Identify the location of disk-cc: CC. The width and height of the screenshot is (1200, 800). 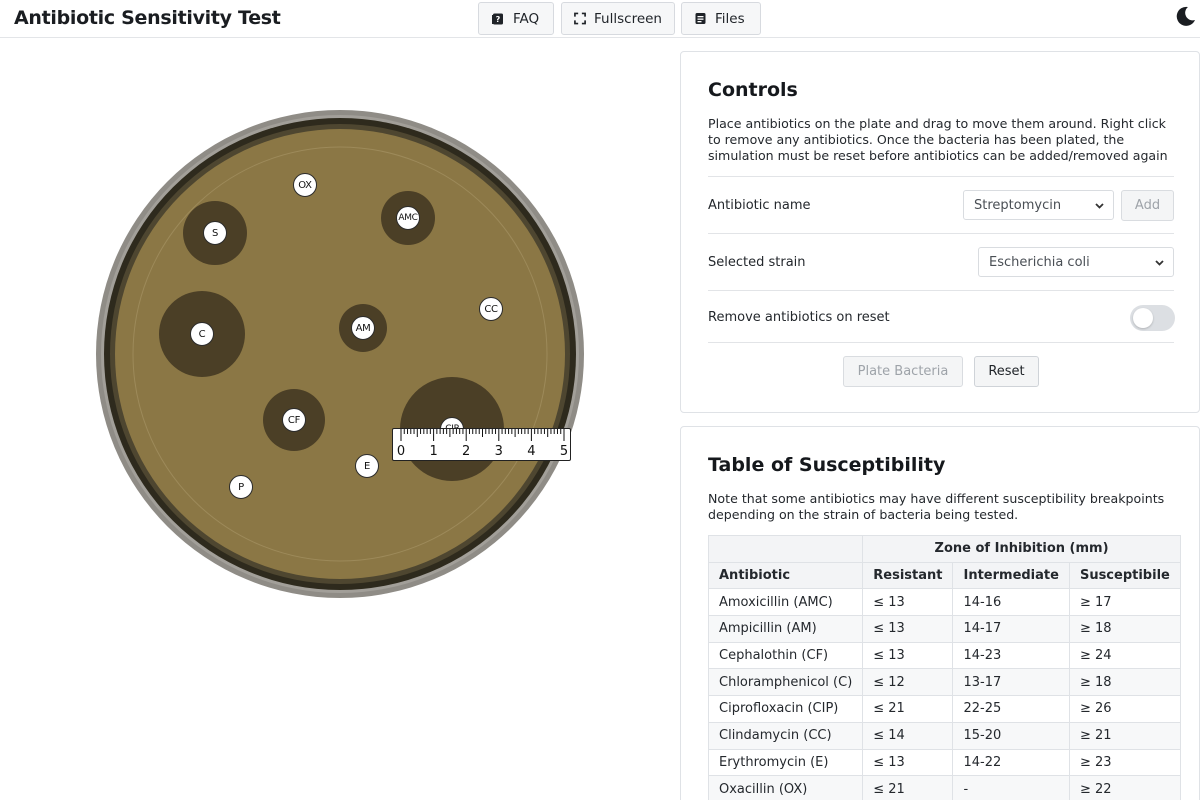
(491, 309).